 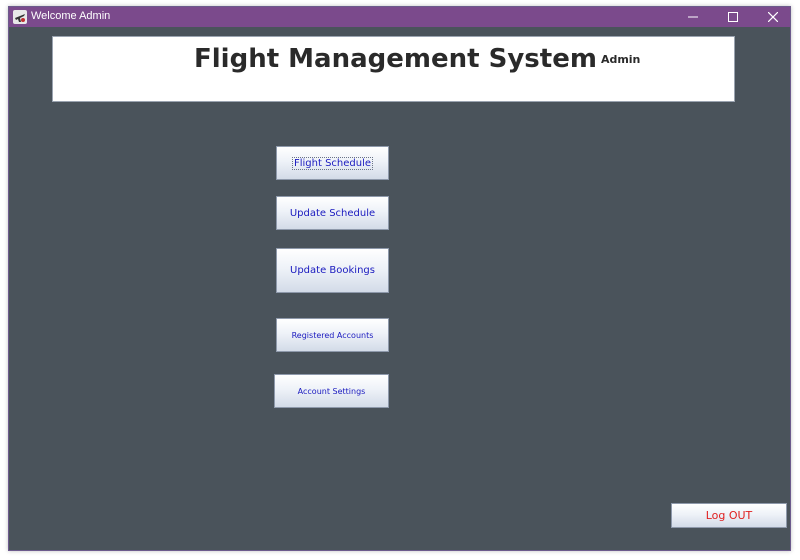 What do you see at coordinates (399, 17) in the screenshot?
I see `title-bar: Welcome Admin` at bounding box center [399, 17].